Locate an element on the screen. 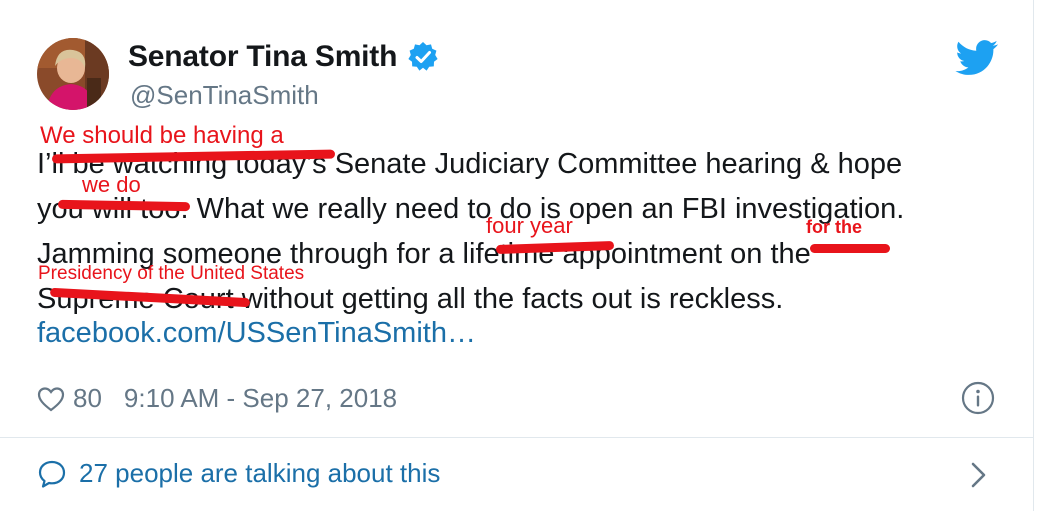 The height and width of the screenshot is (511, 1042). info-icon is located at coordinates (978, 398).